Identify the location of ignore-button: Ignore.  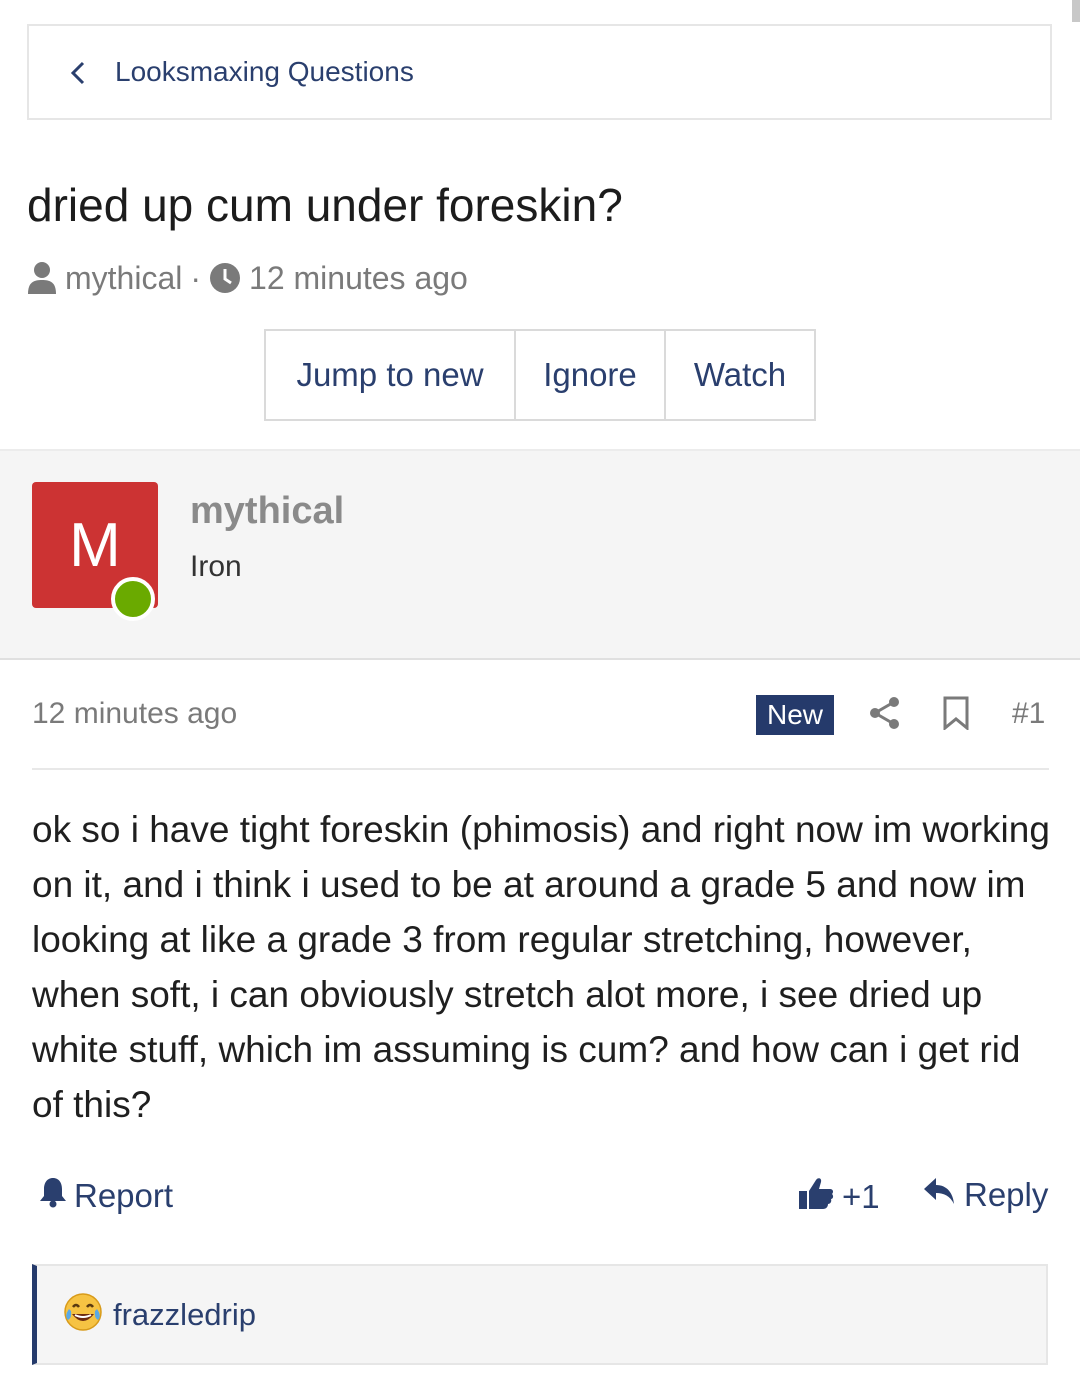
(591, 375).